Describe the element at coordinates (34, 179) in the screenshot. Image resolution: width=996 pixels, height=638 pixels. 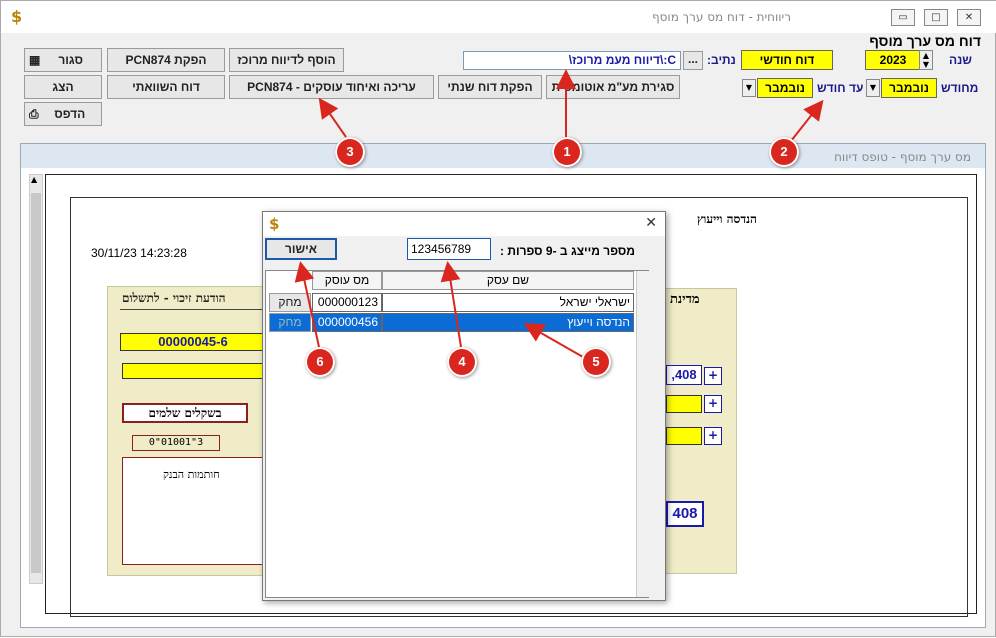
I see `scroll-up-icon: ▲` at that location.